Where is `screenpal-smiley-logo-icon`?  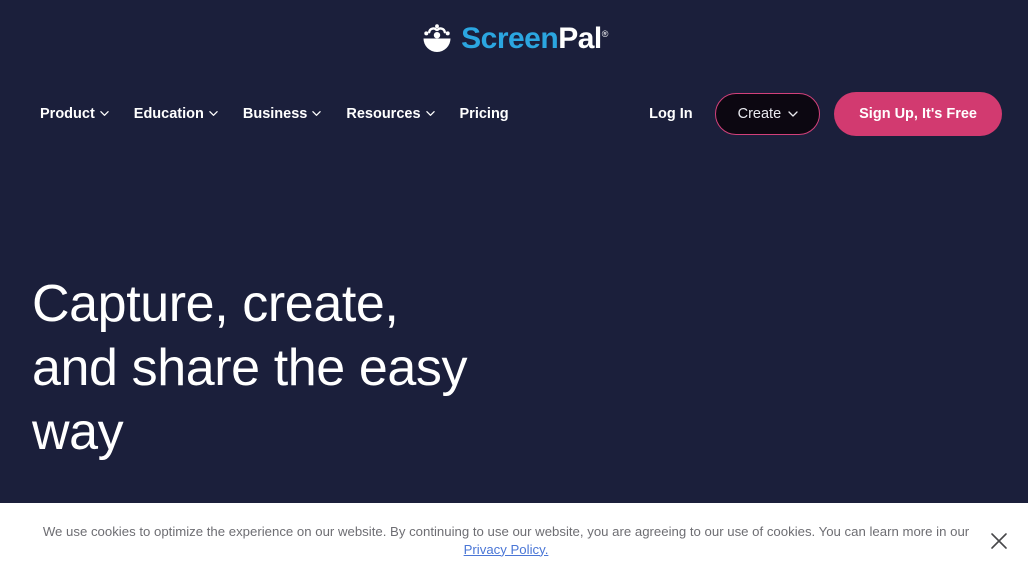
screenpal-smiley-logo-icon is located at coordinates (437, 39).